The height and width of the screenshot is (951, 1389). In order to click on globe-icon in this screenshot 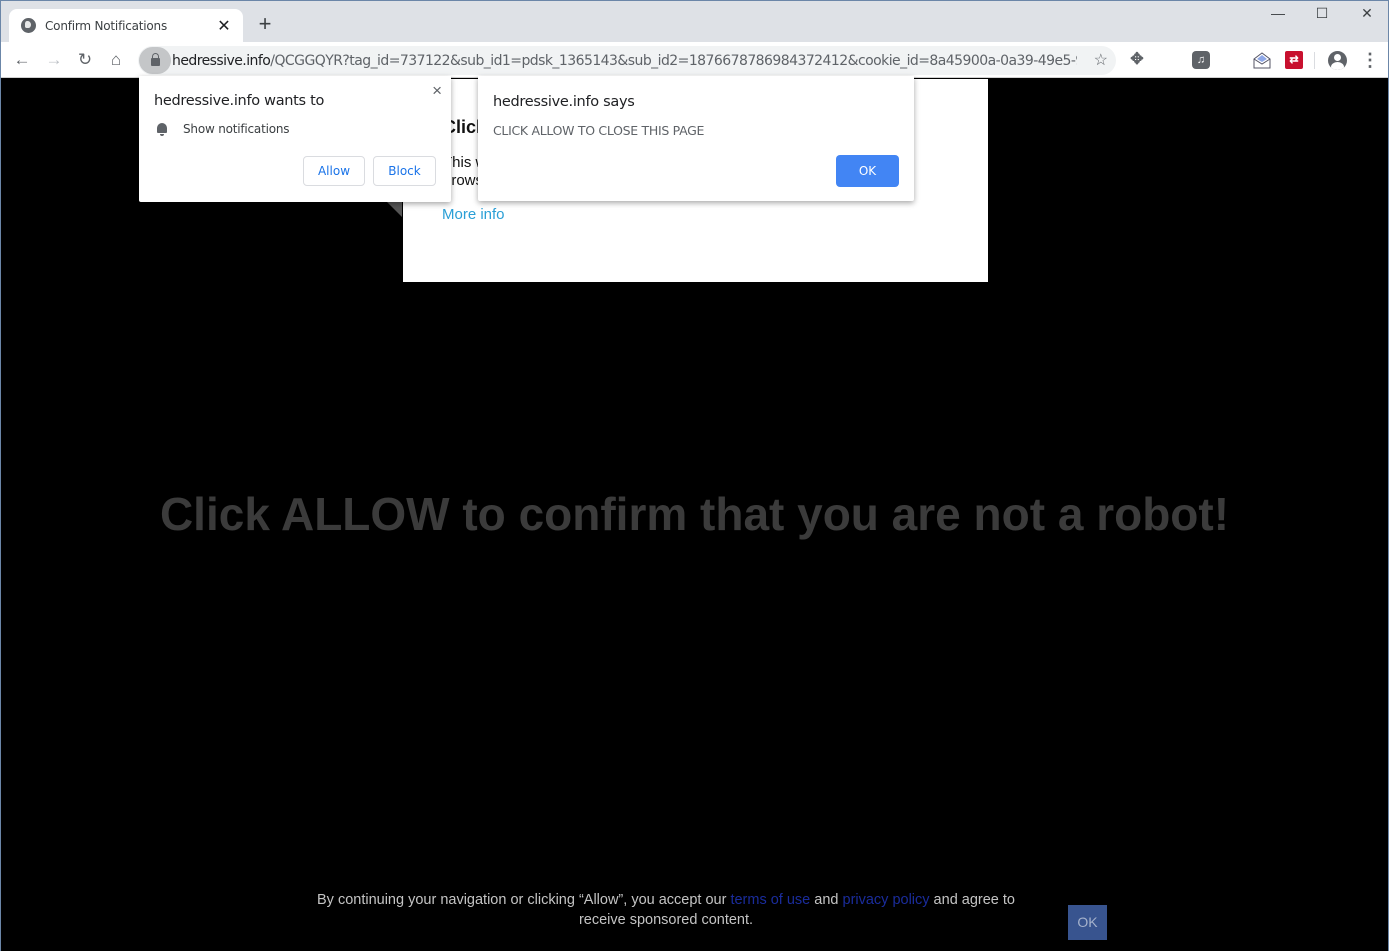, I will do `click(28, 25)`.